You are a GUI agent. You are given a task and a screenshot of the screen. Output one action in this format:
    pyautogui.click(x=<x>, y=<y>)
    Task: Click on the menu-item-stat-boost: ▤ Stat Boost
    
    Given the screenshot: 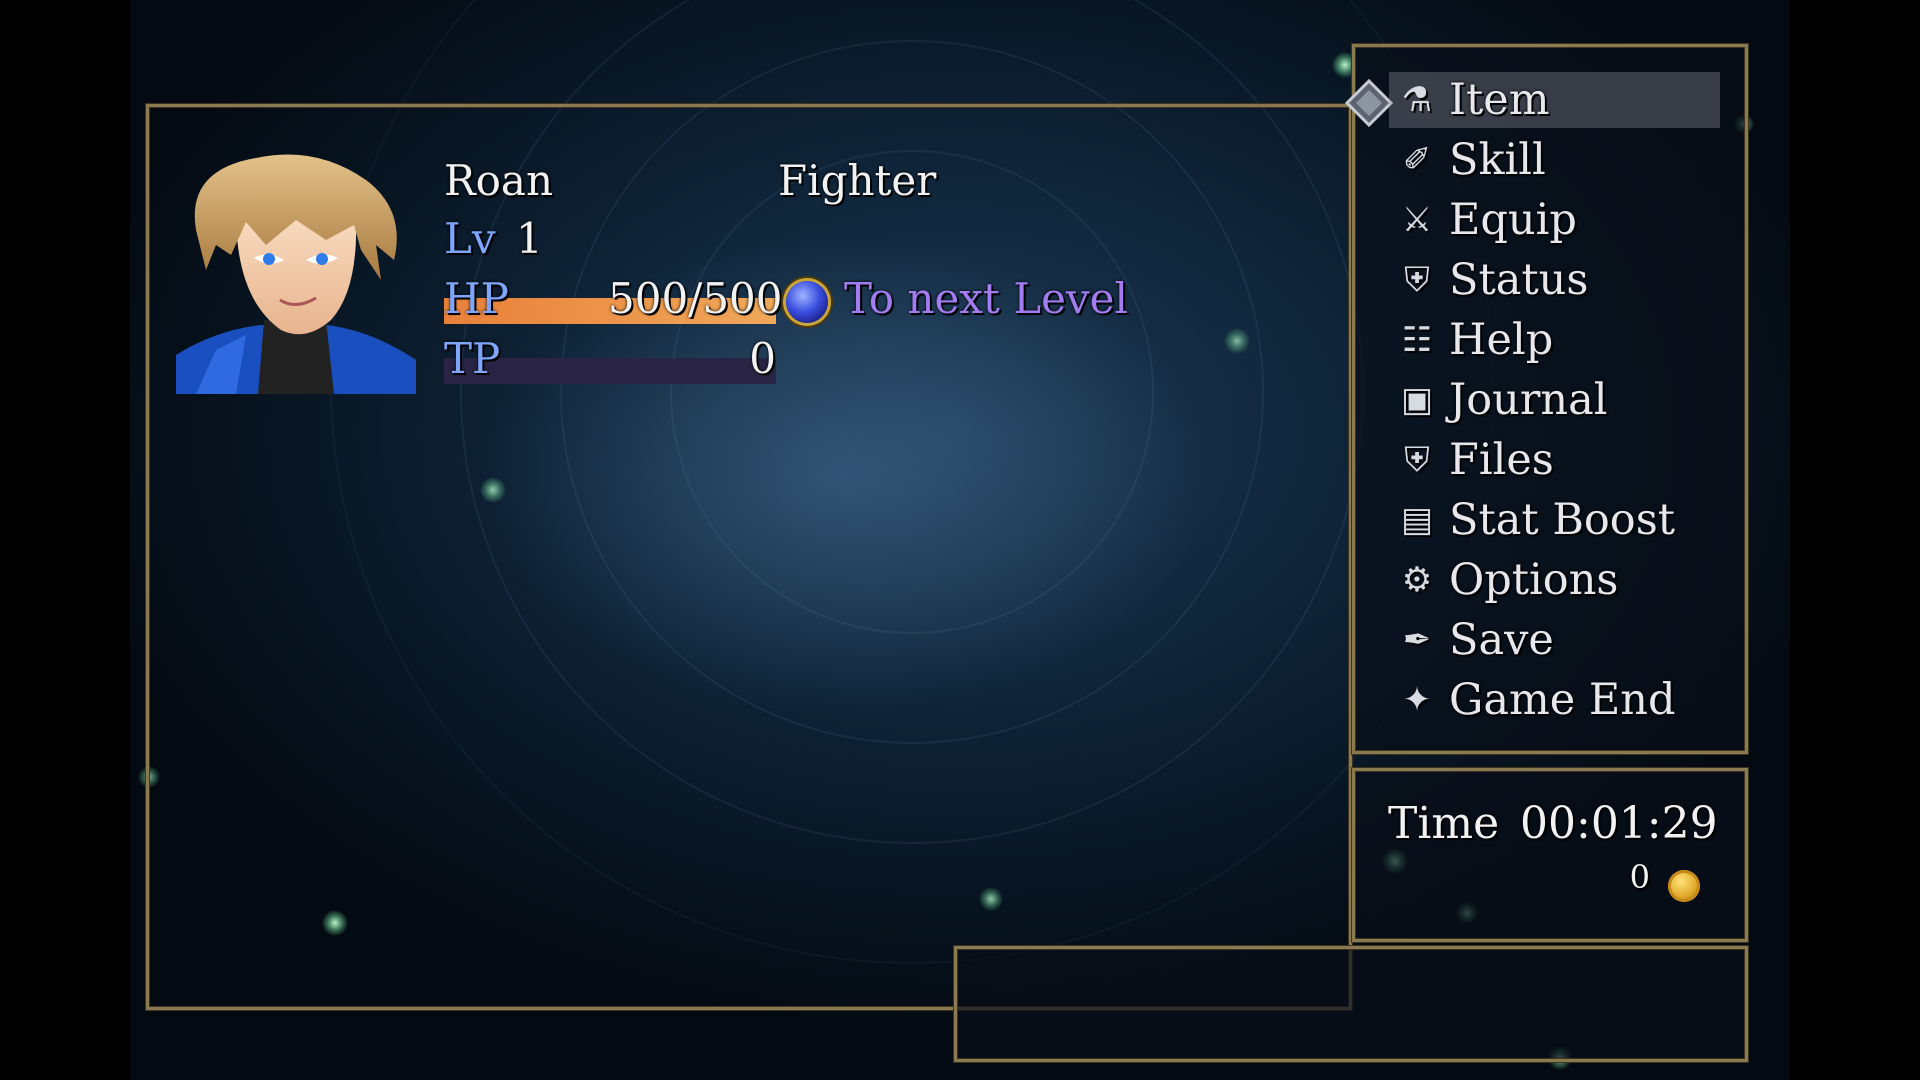 What is the action you would take?
    pyautogui.click(x=1554, y=520)
    